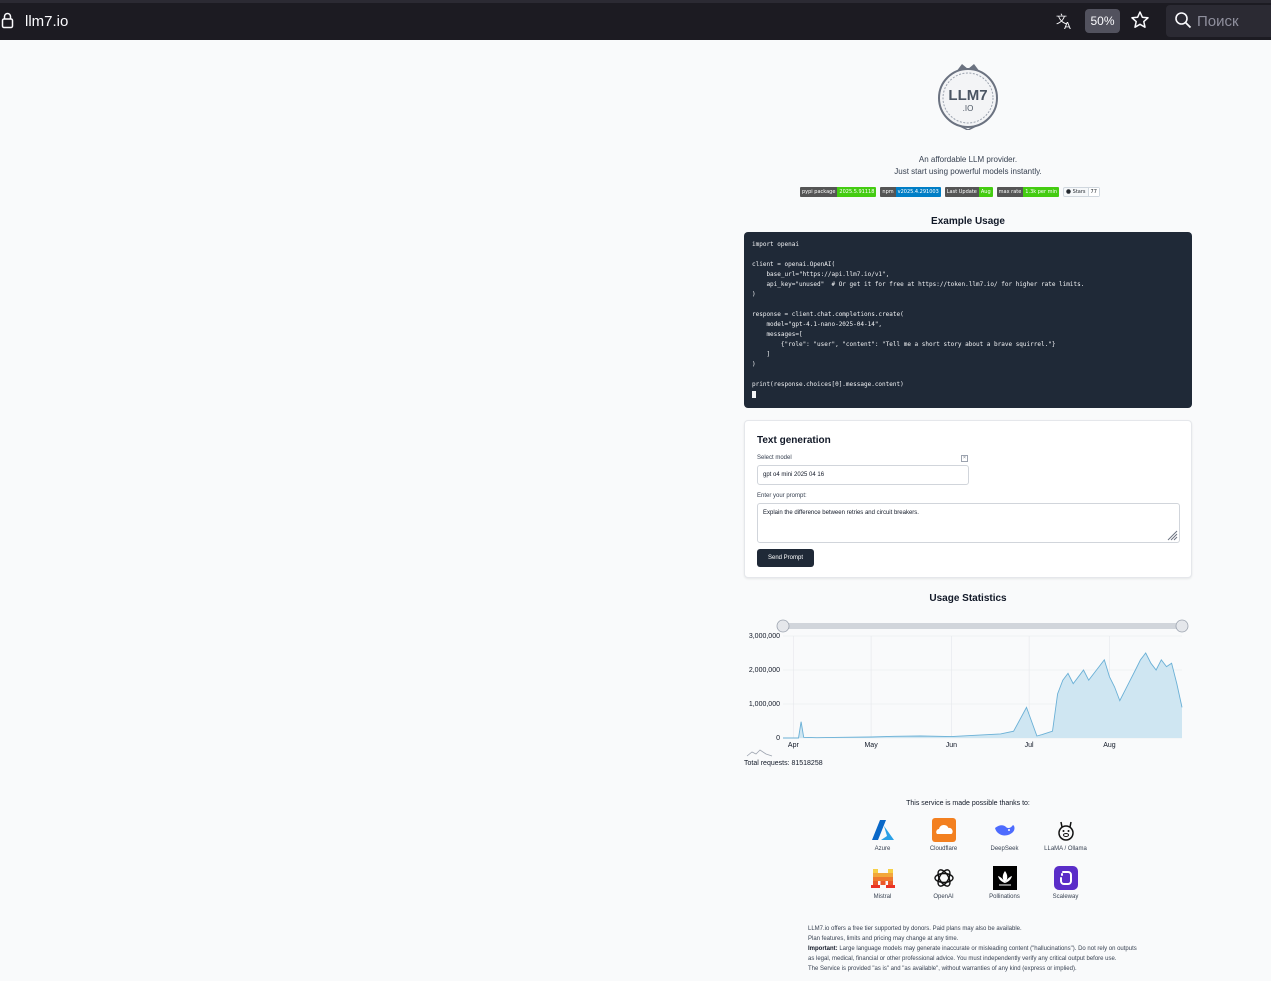  I want to click on sponsor-pollinations: Pollinations, so click(1004, 883).